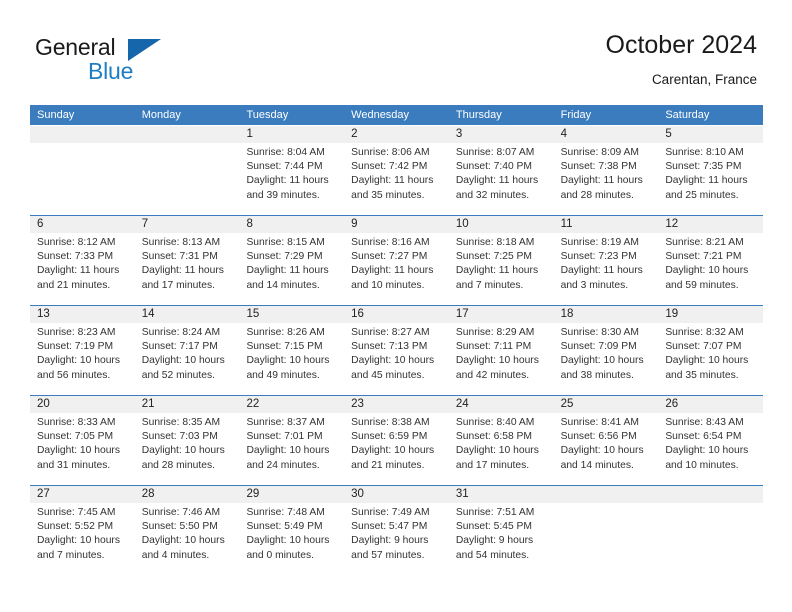  I want to click on sunset-text: Sunset: 6:58 PM, so click(494, 437).